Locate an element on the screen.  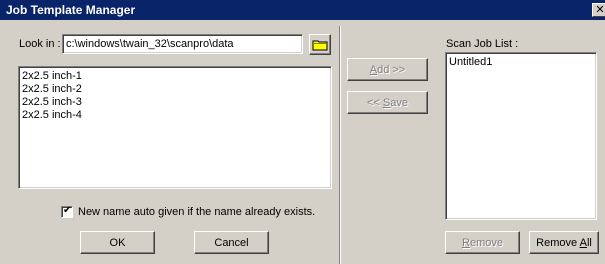
remove-button-label: Remove is located at coordinates (482, 242).